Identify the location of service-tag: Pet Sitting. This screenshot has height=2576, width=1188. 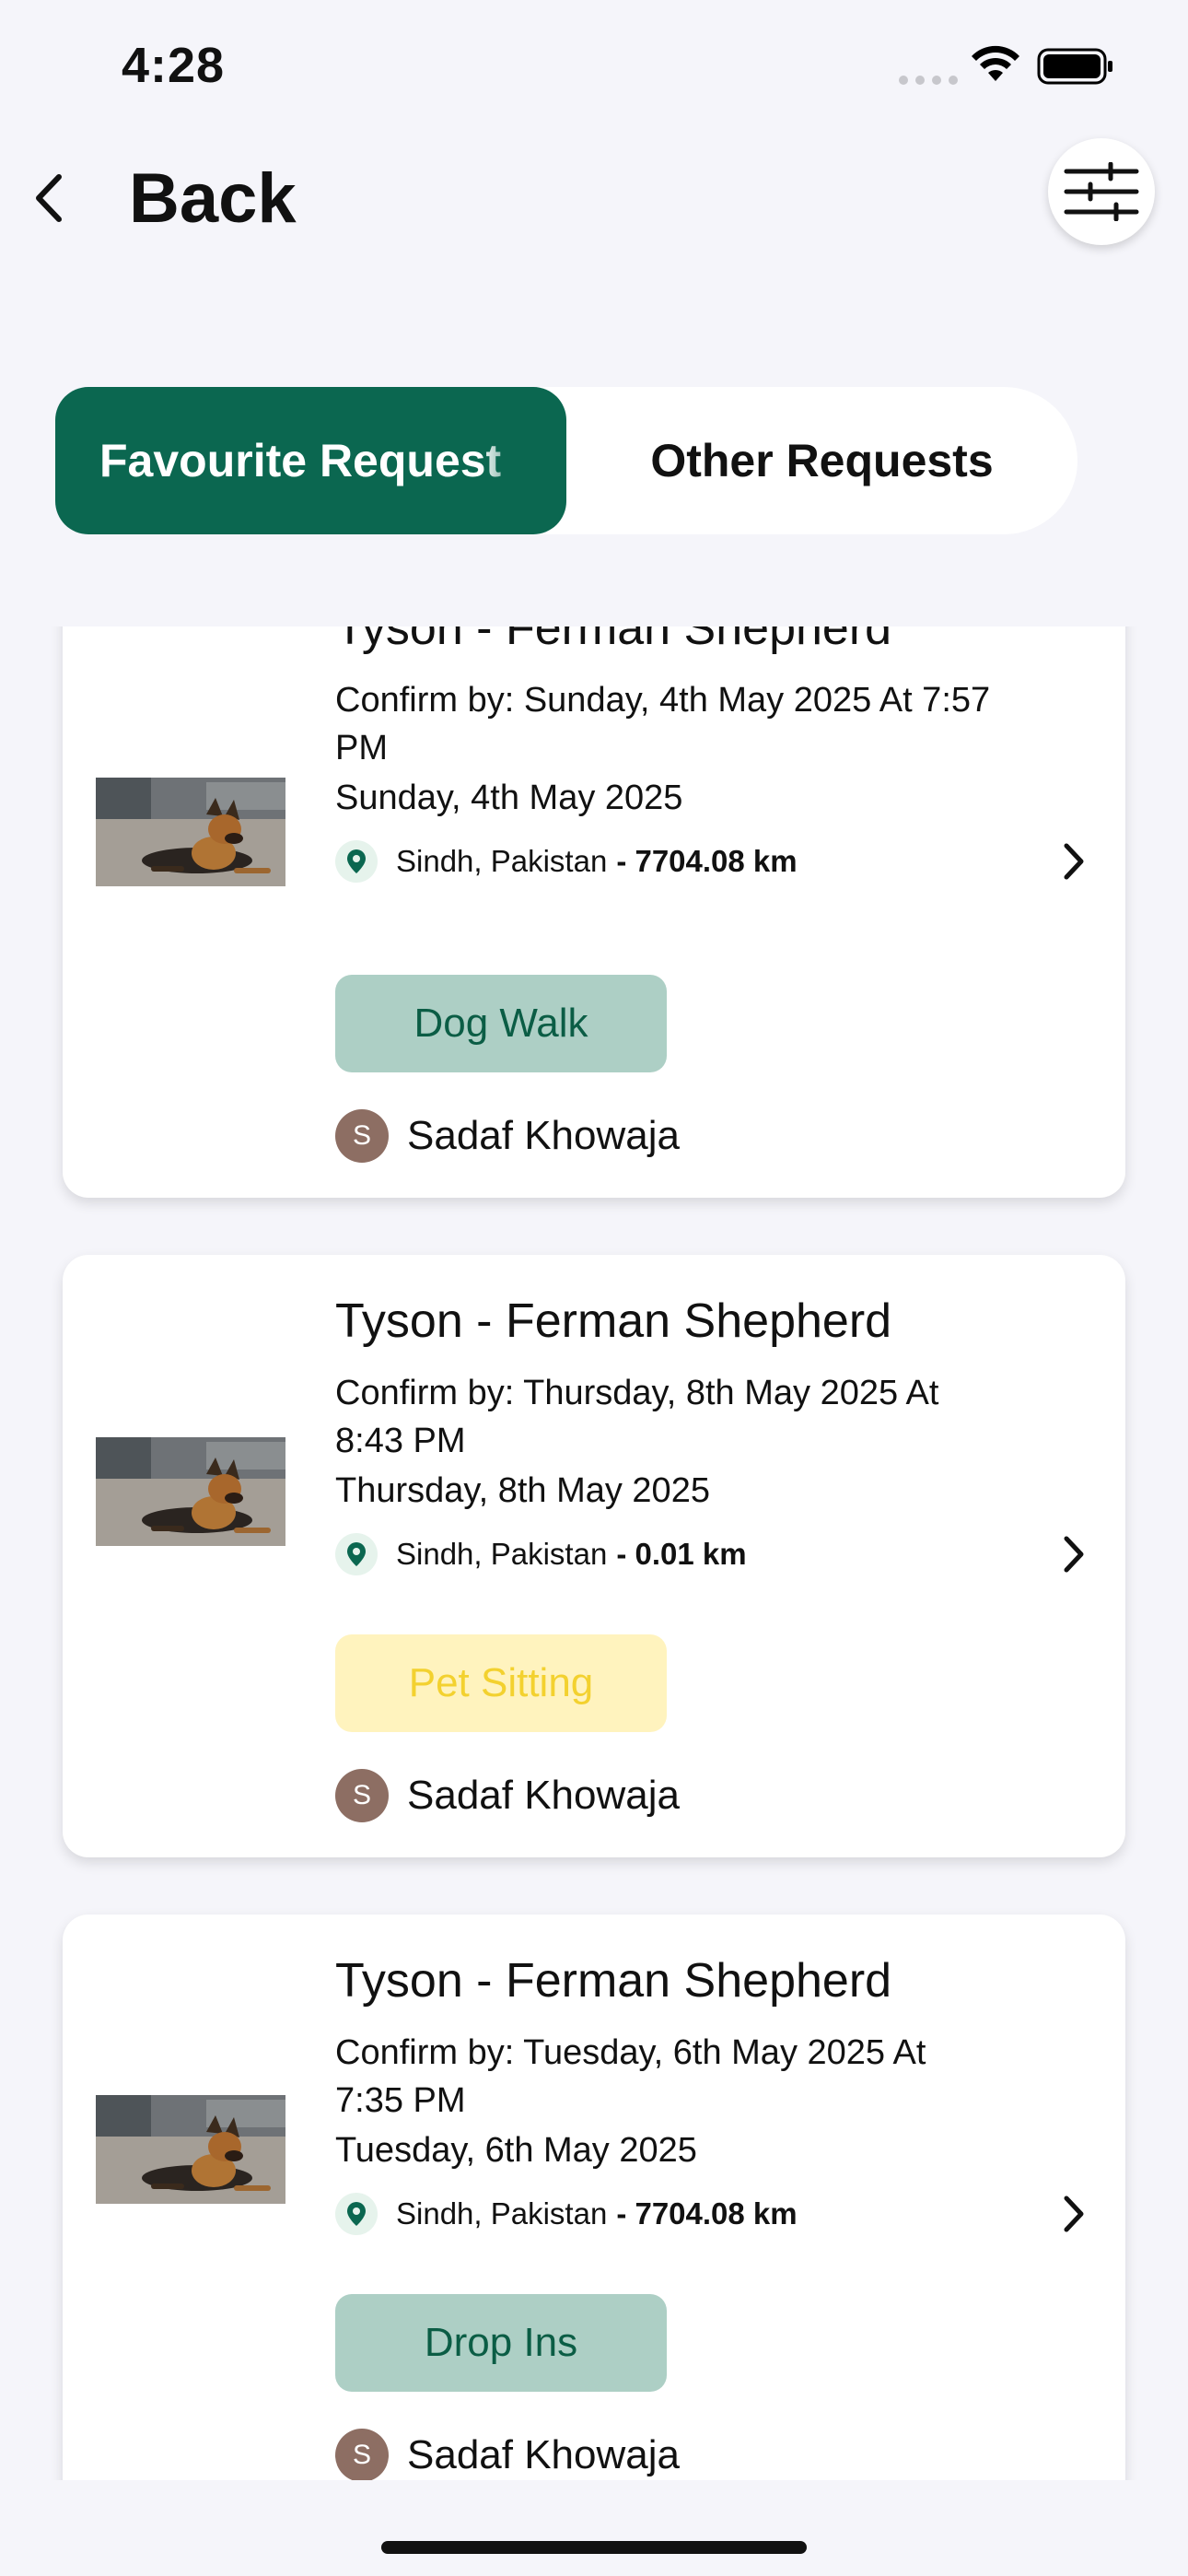
(501, 1683).